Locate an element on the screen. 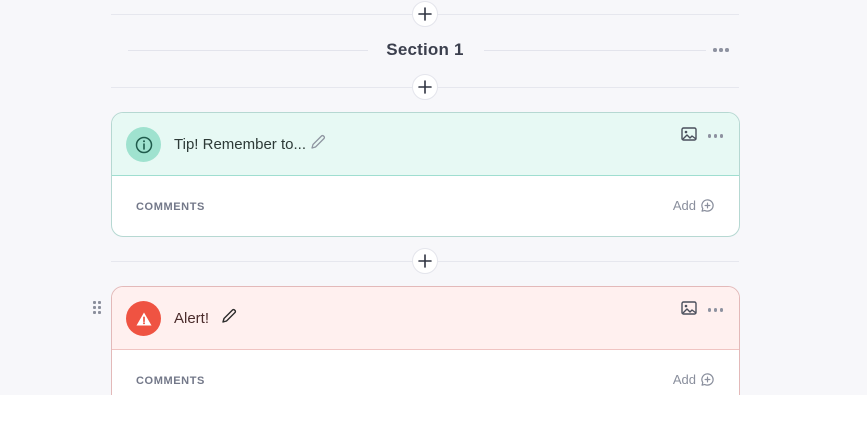 This screenshot has width=867, height=422. drag-handle-icon is located at coordinates (97, 307).